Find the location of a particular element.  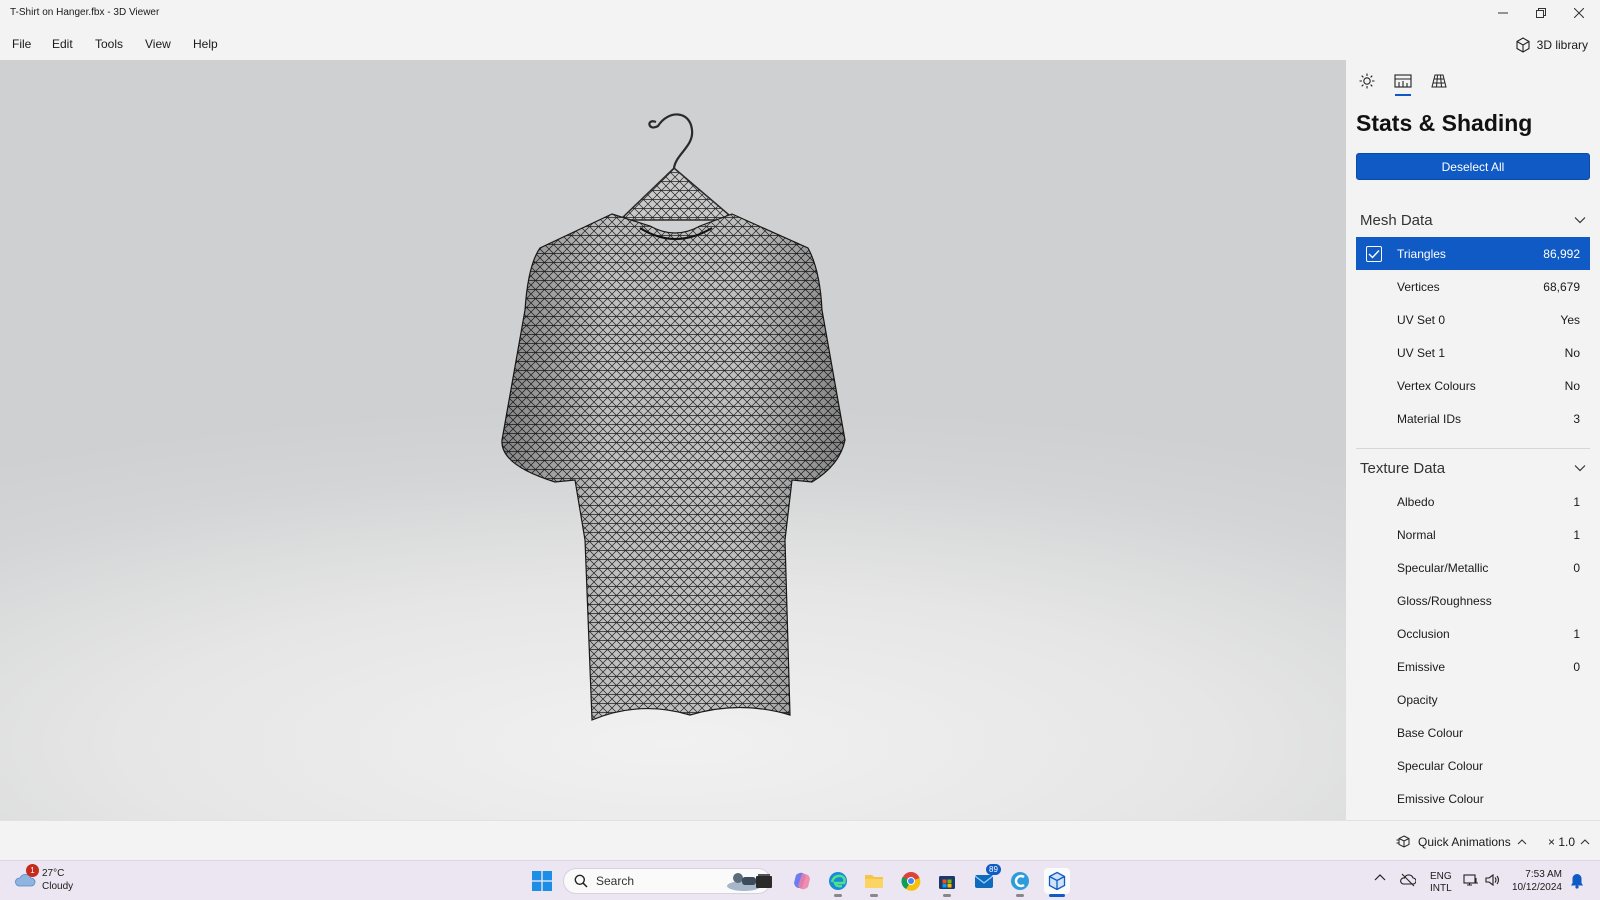

edge-button is located at coordinates (838, 882).